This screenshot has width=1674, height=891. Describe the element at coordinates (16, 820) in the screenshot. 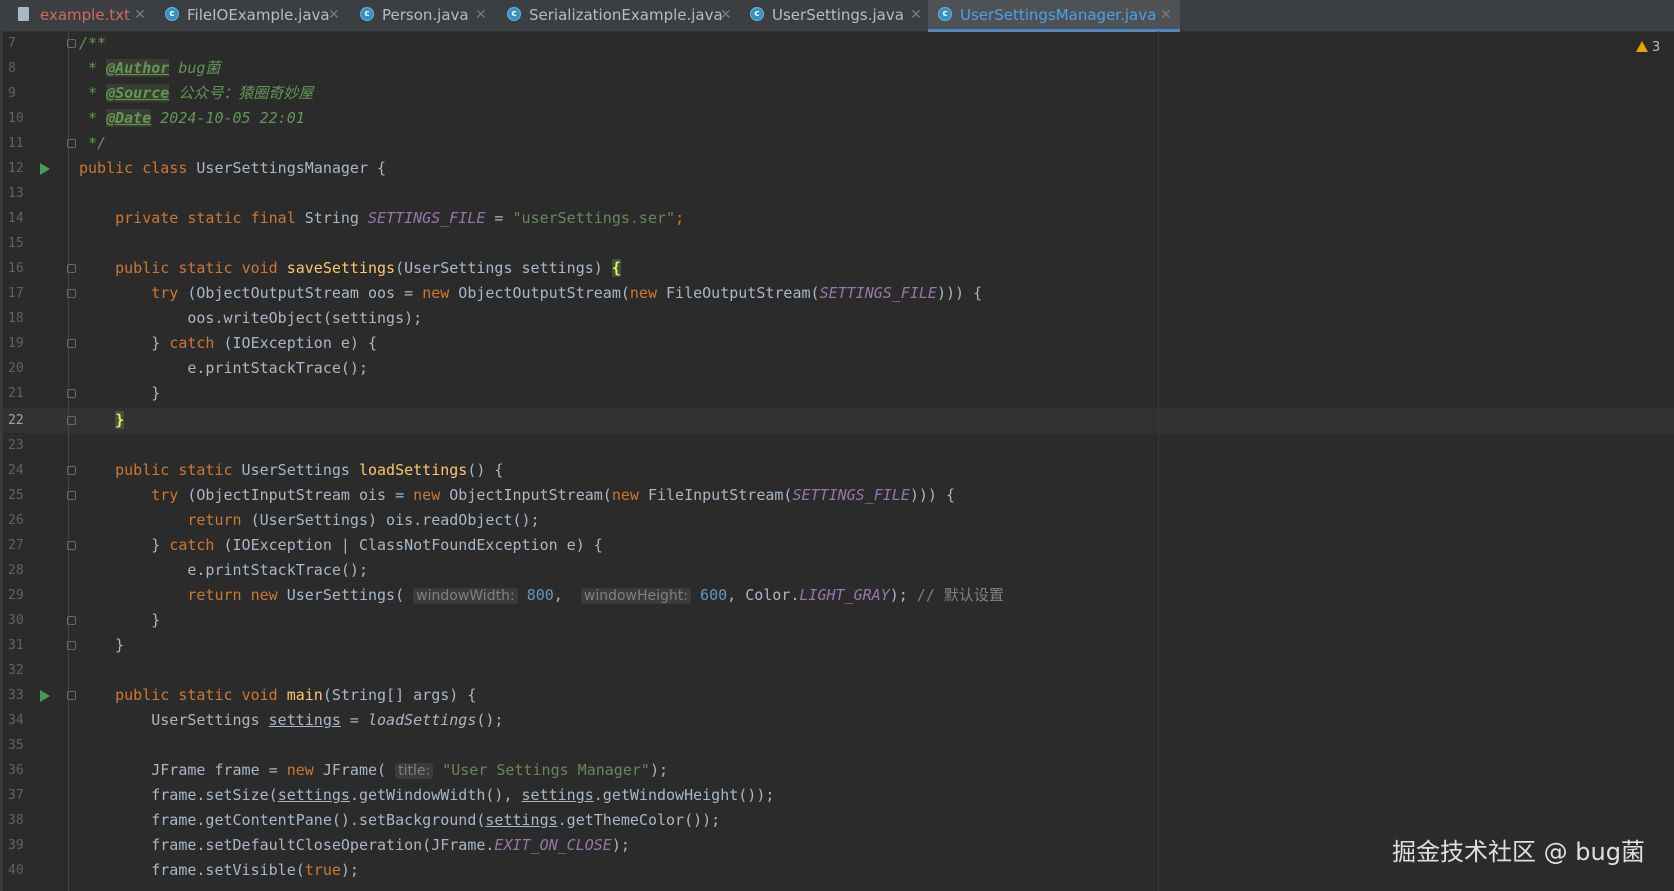

I see `line-number: 38` at that location.